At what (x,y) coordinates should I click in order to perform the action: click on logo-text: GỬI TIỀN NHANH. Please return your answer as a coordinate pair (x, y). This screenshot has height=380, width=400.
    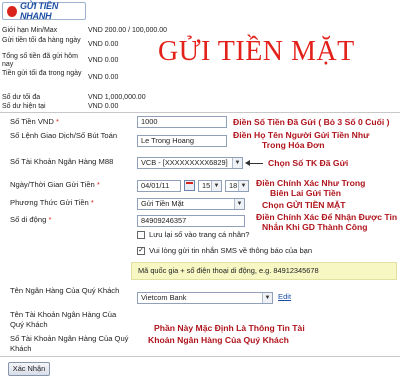
    Looking at the image, I should click on (39, 11).